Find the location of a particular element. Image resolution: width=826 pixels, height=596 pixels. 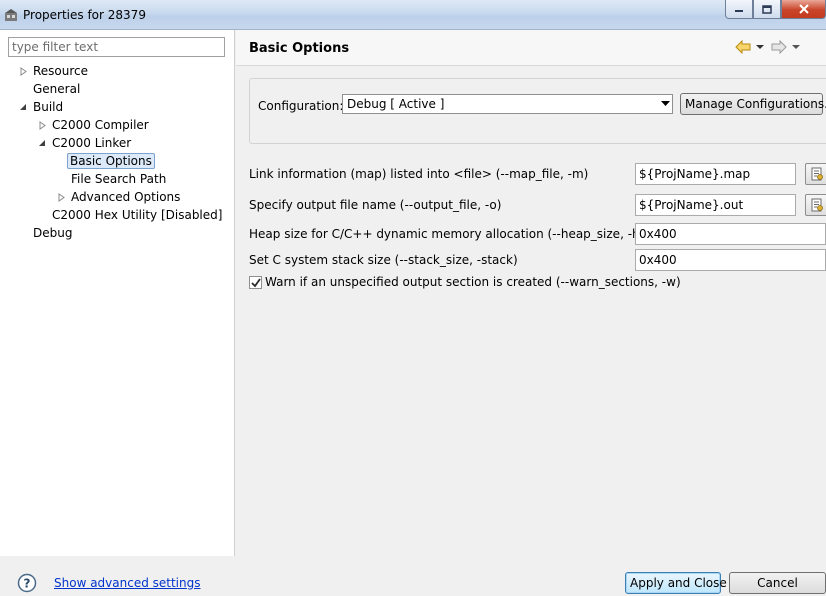

configuration-selected-value: Debug [ Active ] is located at coordinates (396, 104).